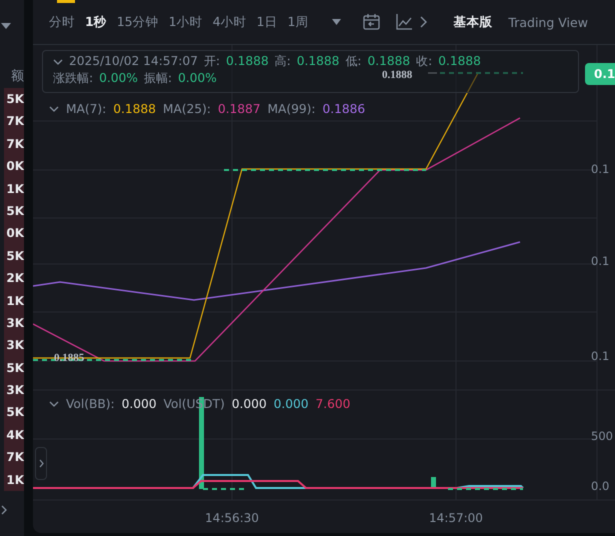 This screenshot has height=536, width=615. What do you see at coordinates (456, 518) in the screenshot?
I see `time-axis-label: 14:57:00` at bounding box center [456, 518].